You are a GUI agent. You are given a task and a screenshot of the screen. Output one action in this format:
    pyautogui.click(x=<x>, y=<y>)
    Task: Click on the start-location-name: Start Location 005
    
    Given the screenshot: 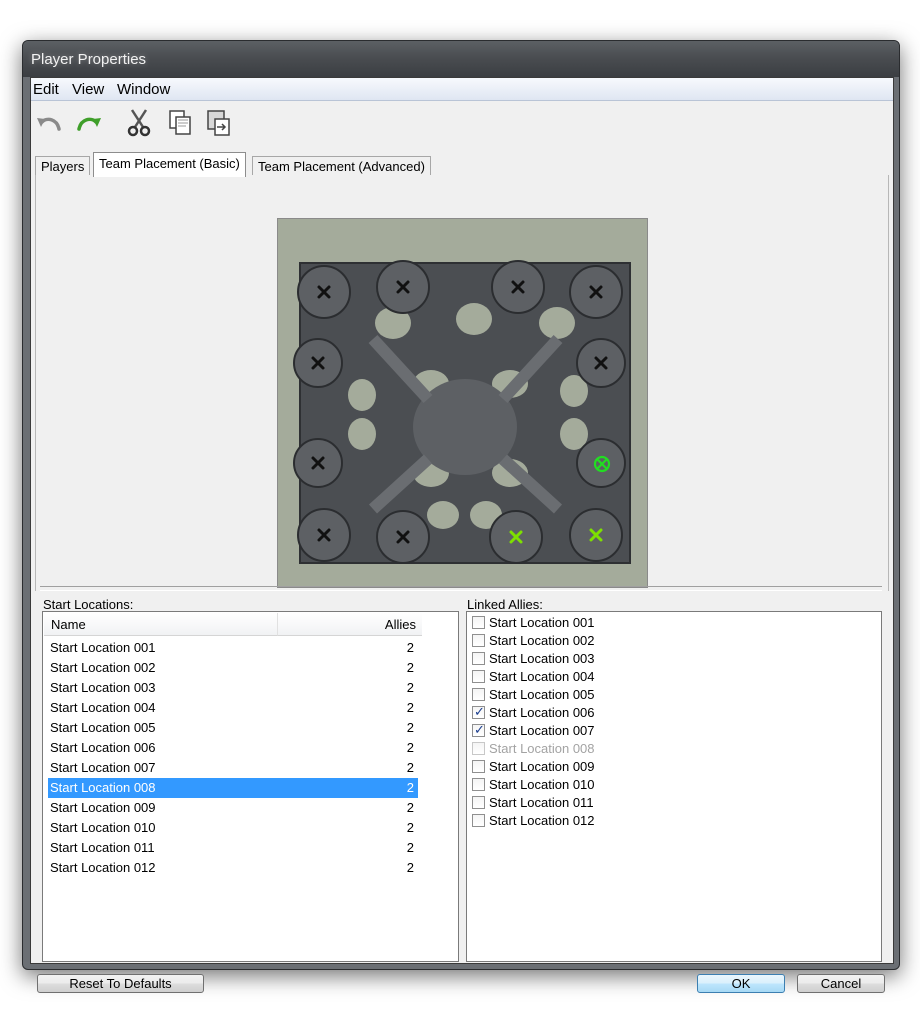 What is the action you would take?
    pyautogui.click(x=103, y=727)
    